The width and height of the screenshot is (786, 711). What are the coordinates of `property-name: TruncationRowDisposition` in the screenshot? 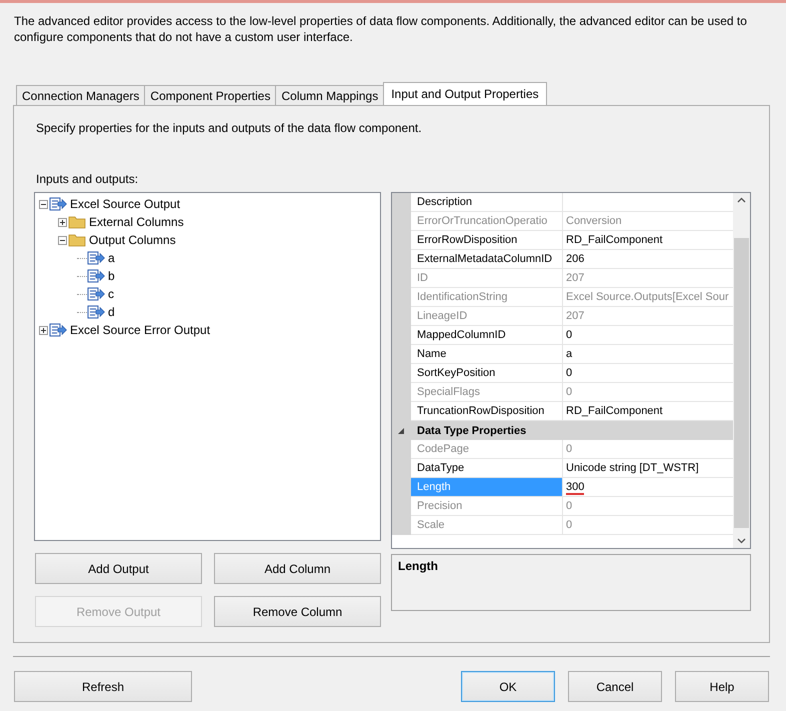 It's located at (487, 411).